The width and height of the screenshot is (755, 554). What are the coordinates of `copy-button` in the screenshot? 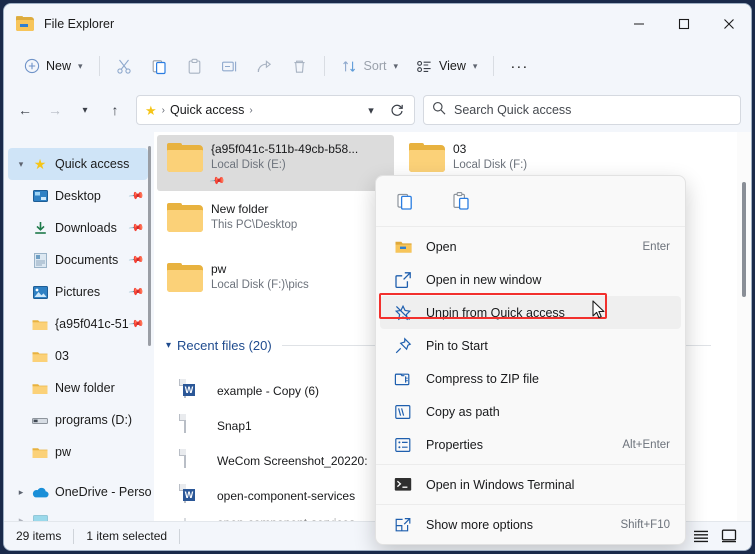 It's located at (159, 66).